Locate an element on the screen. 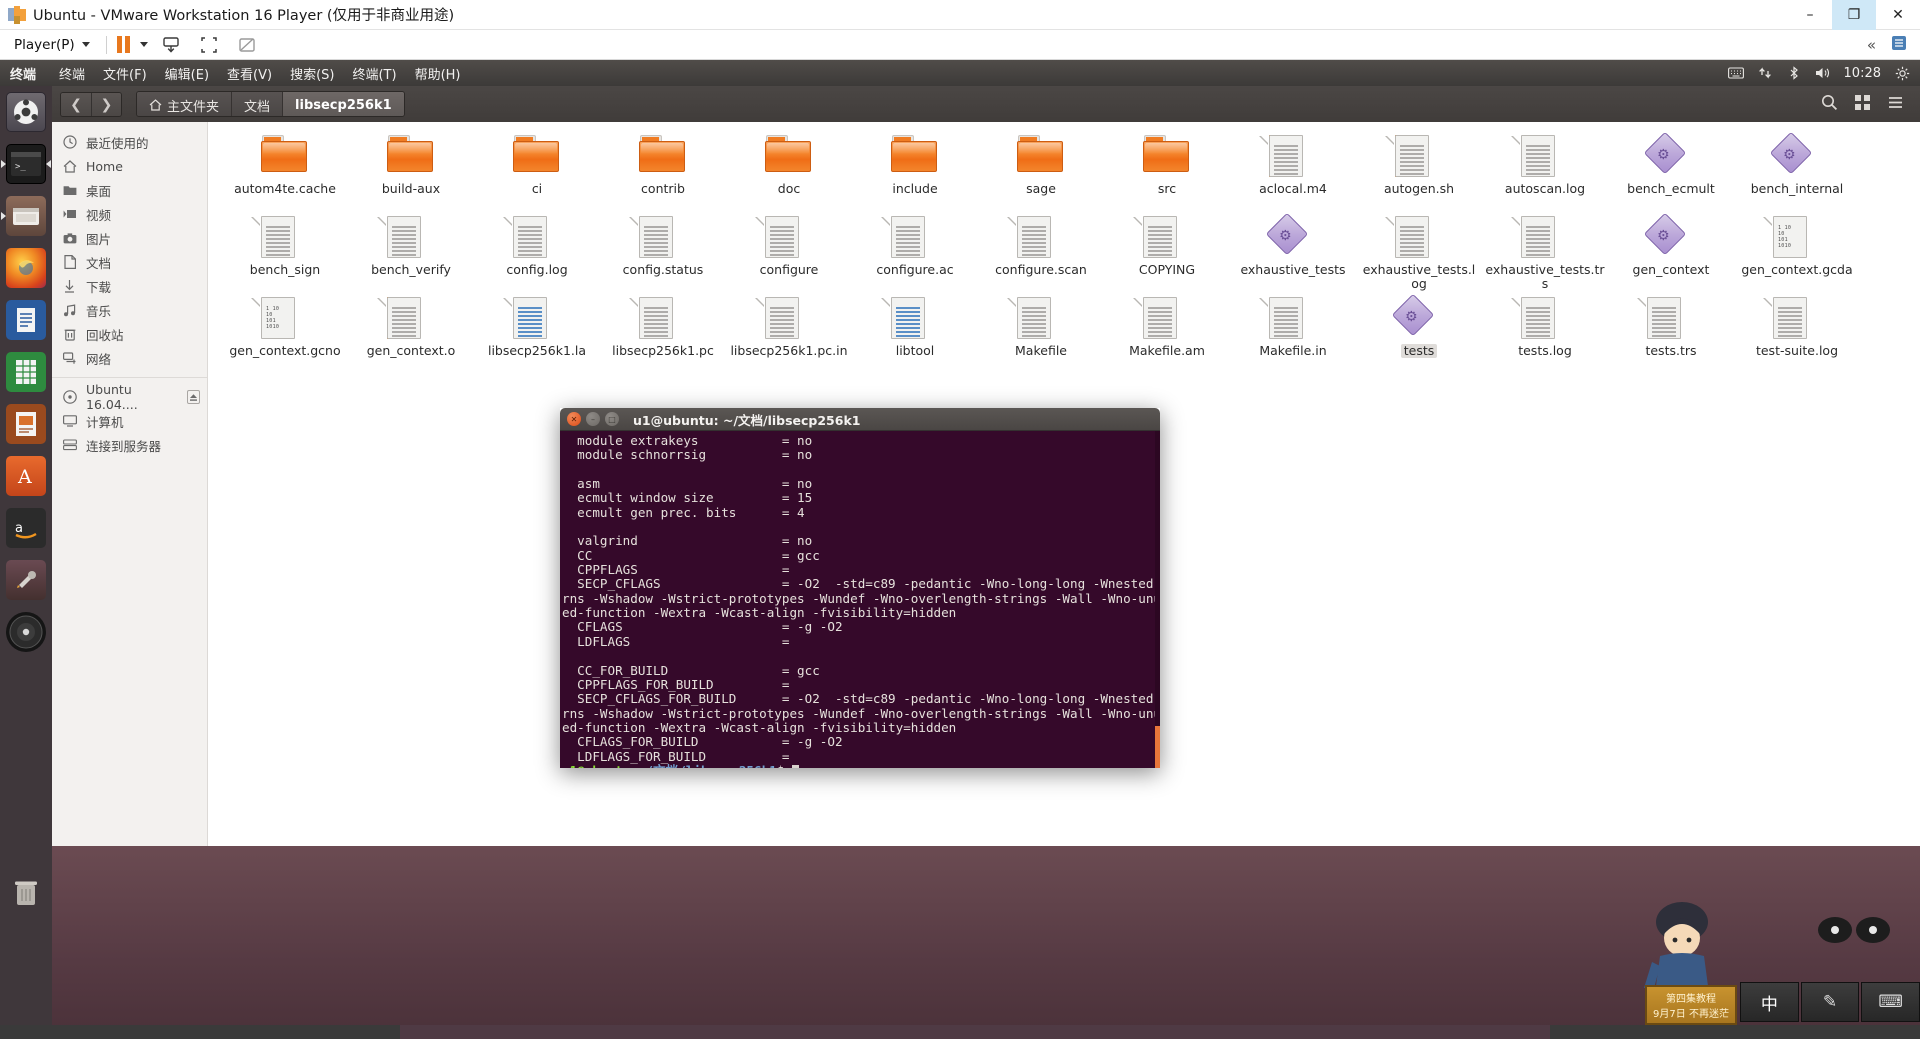 The width and height of the screenshot is (1920, 1039). file-item: ⚙ bench_internal is located at coordinates (1797, 170).